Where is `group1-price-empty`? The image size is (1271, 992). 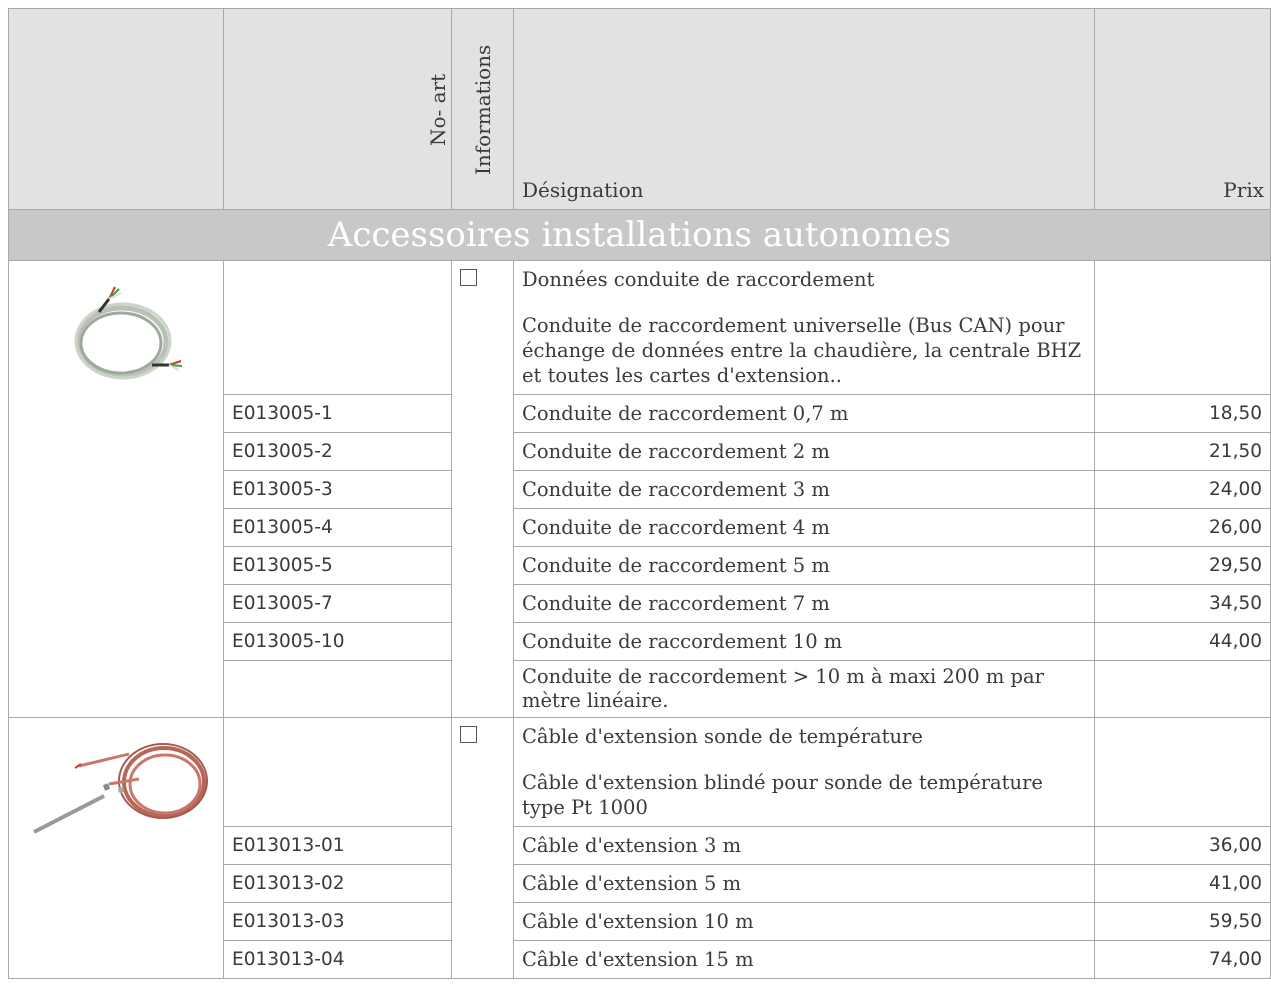
group1-price-empty is located at coordinates (1182, 327).